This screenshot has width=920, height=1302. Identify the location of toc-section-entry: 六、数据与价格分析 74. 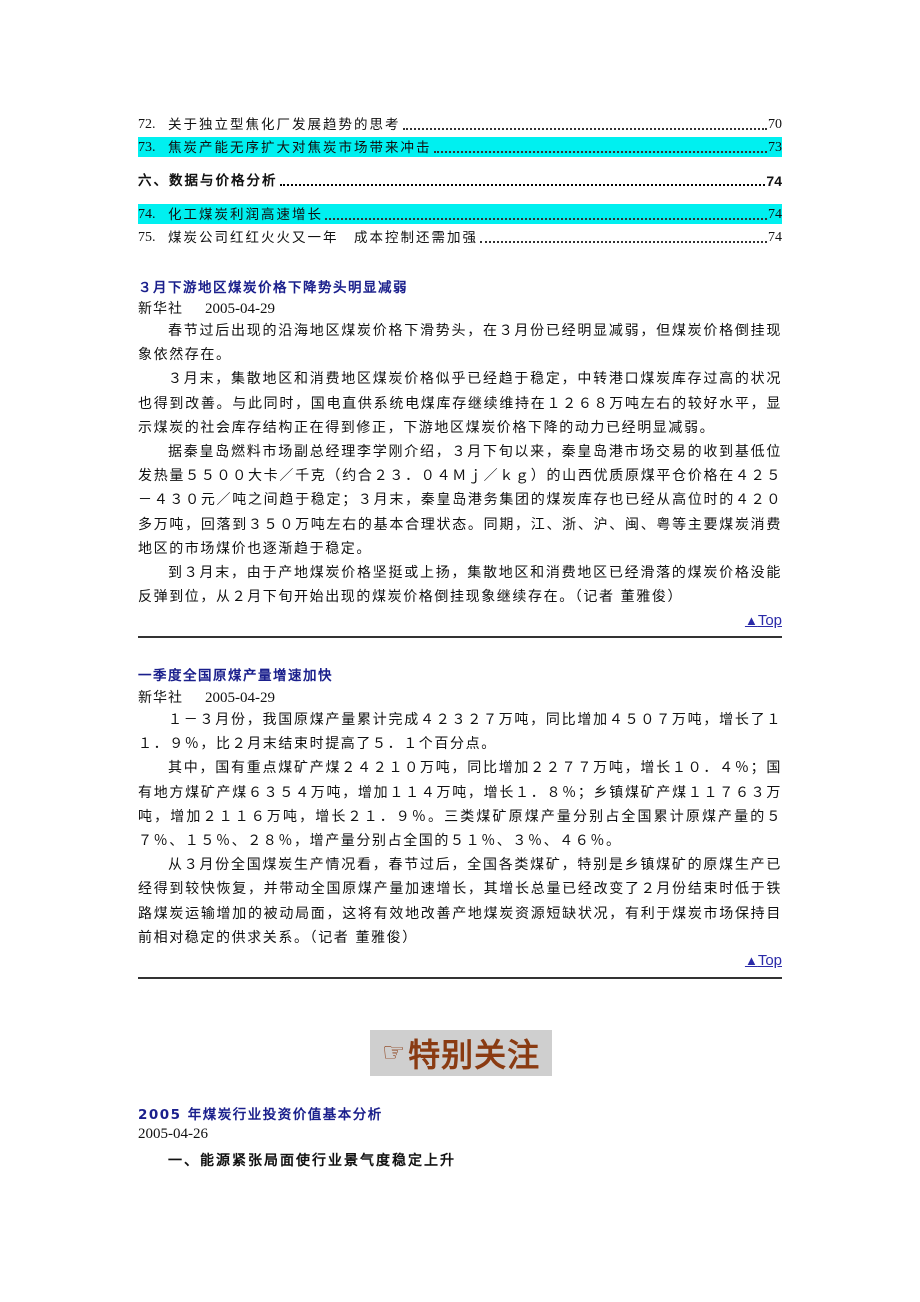
(460, 180).